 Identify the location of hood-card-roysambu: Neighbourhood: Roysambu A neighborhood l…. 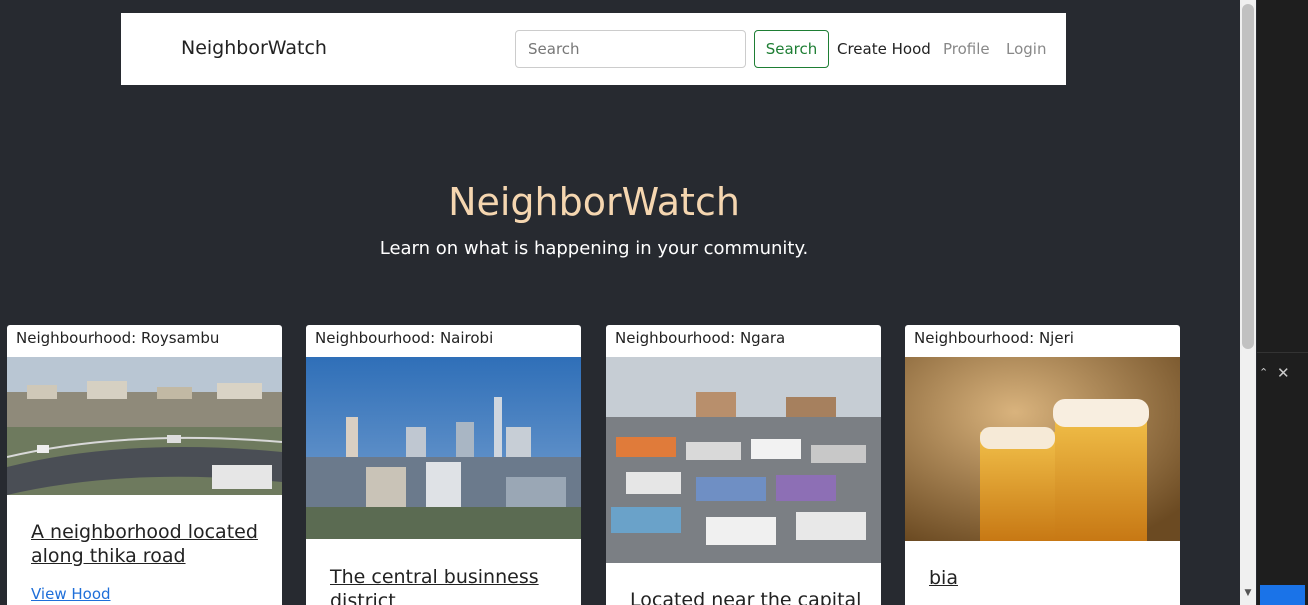
(144, 465).